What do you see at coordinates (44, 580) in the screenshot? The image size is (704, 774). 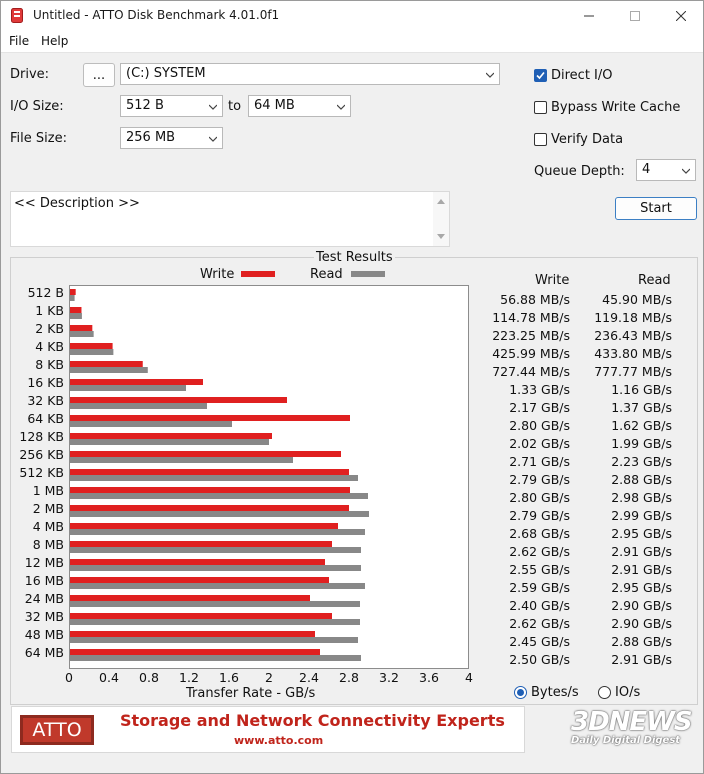 I see `row-label: 16 MB` at bounding box center [44, 580].